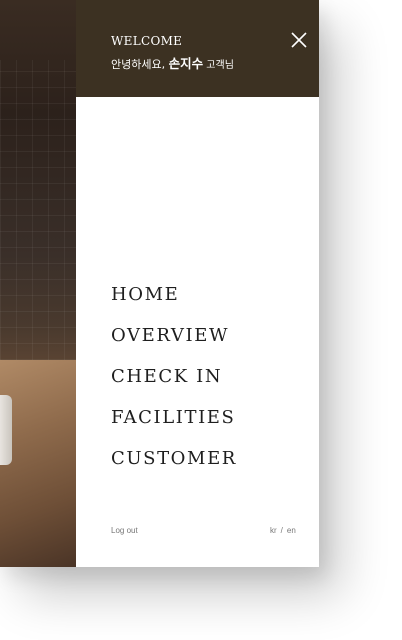 This screenshot has width=402, height=640. What do you see at coordinates (174, 344) in the screenshot?
I see `menu-item-overview: OVERVIEW` at bounding box center [174, 344].